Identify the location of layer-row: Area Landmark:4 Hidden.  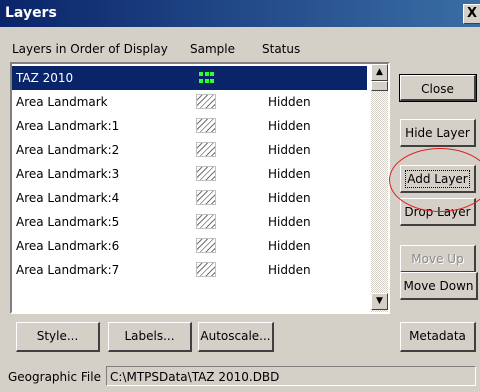
(189, 198).